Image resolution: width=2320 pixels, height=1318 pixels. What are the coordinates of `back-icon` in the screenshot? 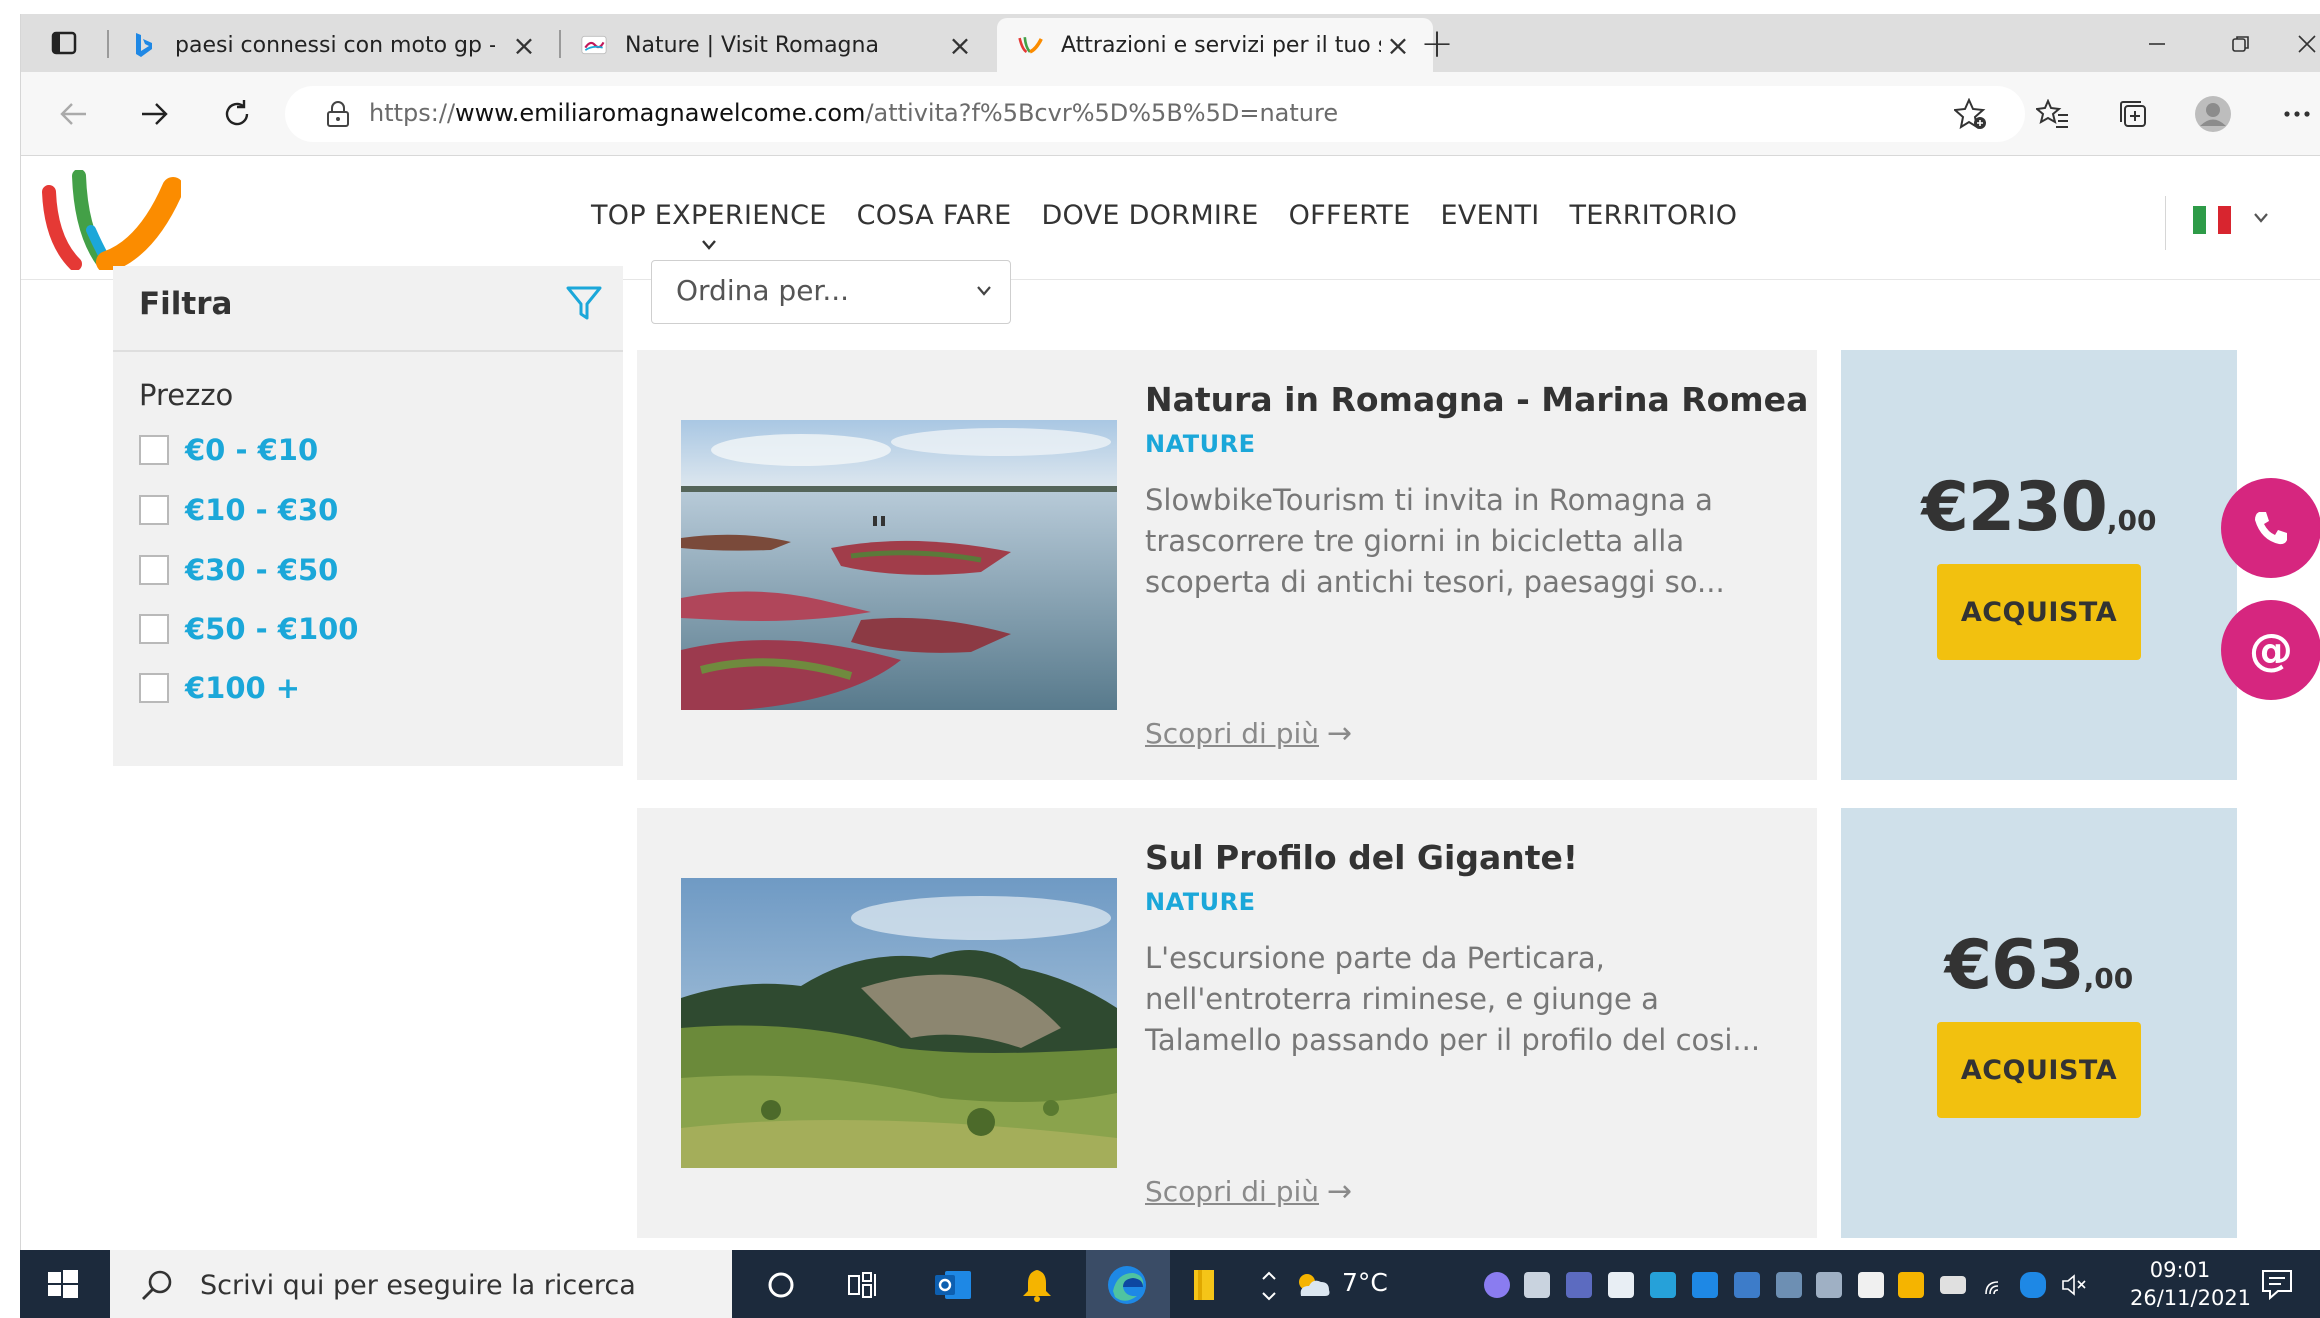 It's located at (73, 114).